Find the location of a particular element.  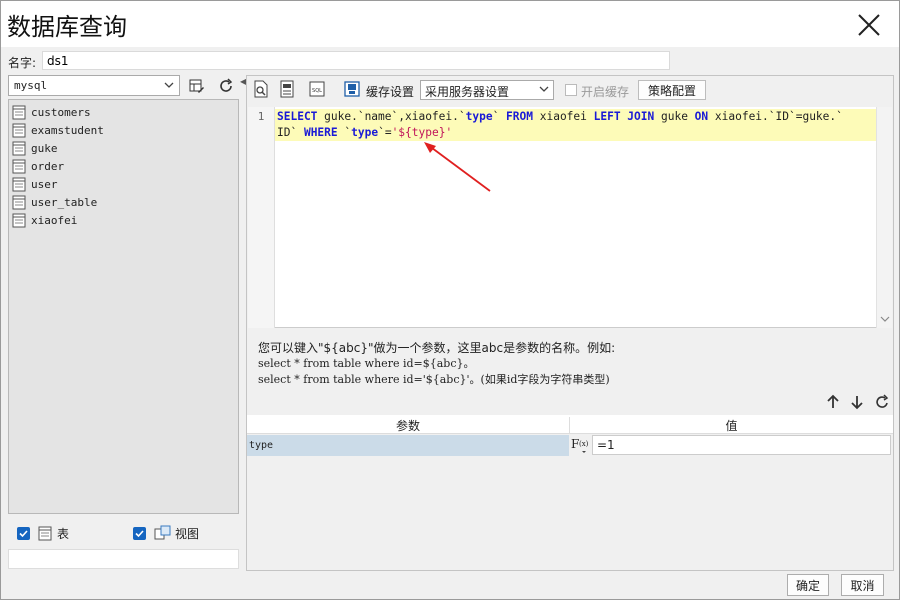

cache-setting-select: 采用服务器设置 is located at coordinates (487, 90).